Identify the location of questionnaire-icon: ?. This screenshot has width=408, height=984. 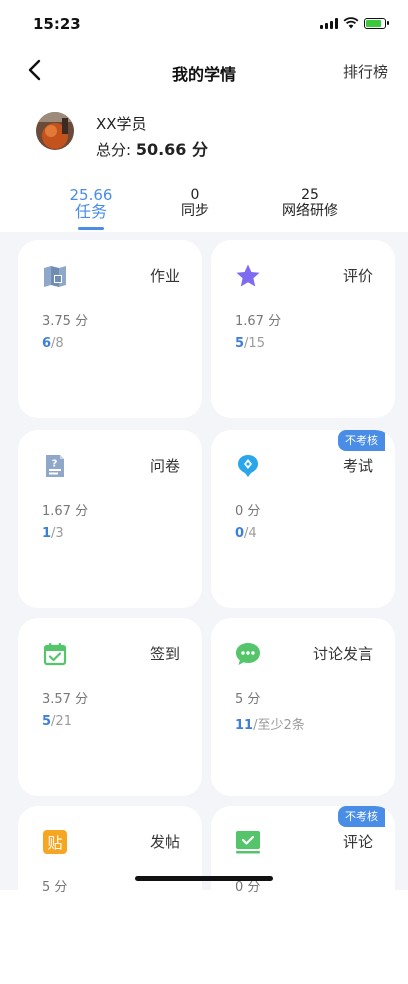
(55, 466).